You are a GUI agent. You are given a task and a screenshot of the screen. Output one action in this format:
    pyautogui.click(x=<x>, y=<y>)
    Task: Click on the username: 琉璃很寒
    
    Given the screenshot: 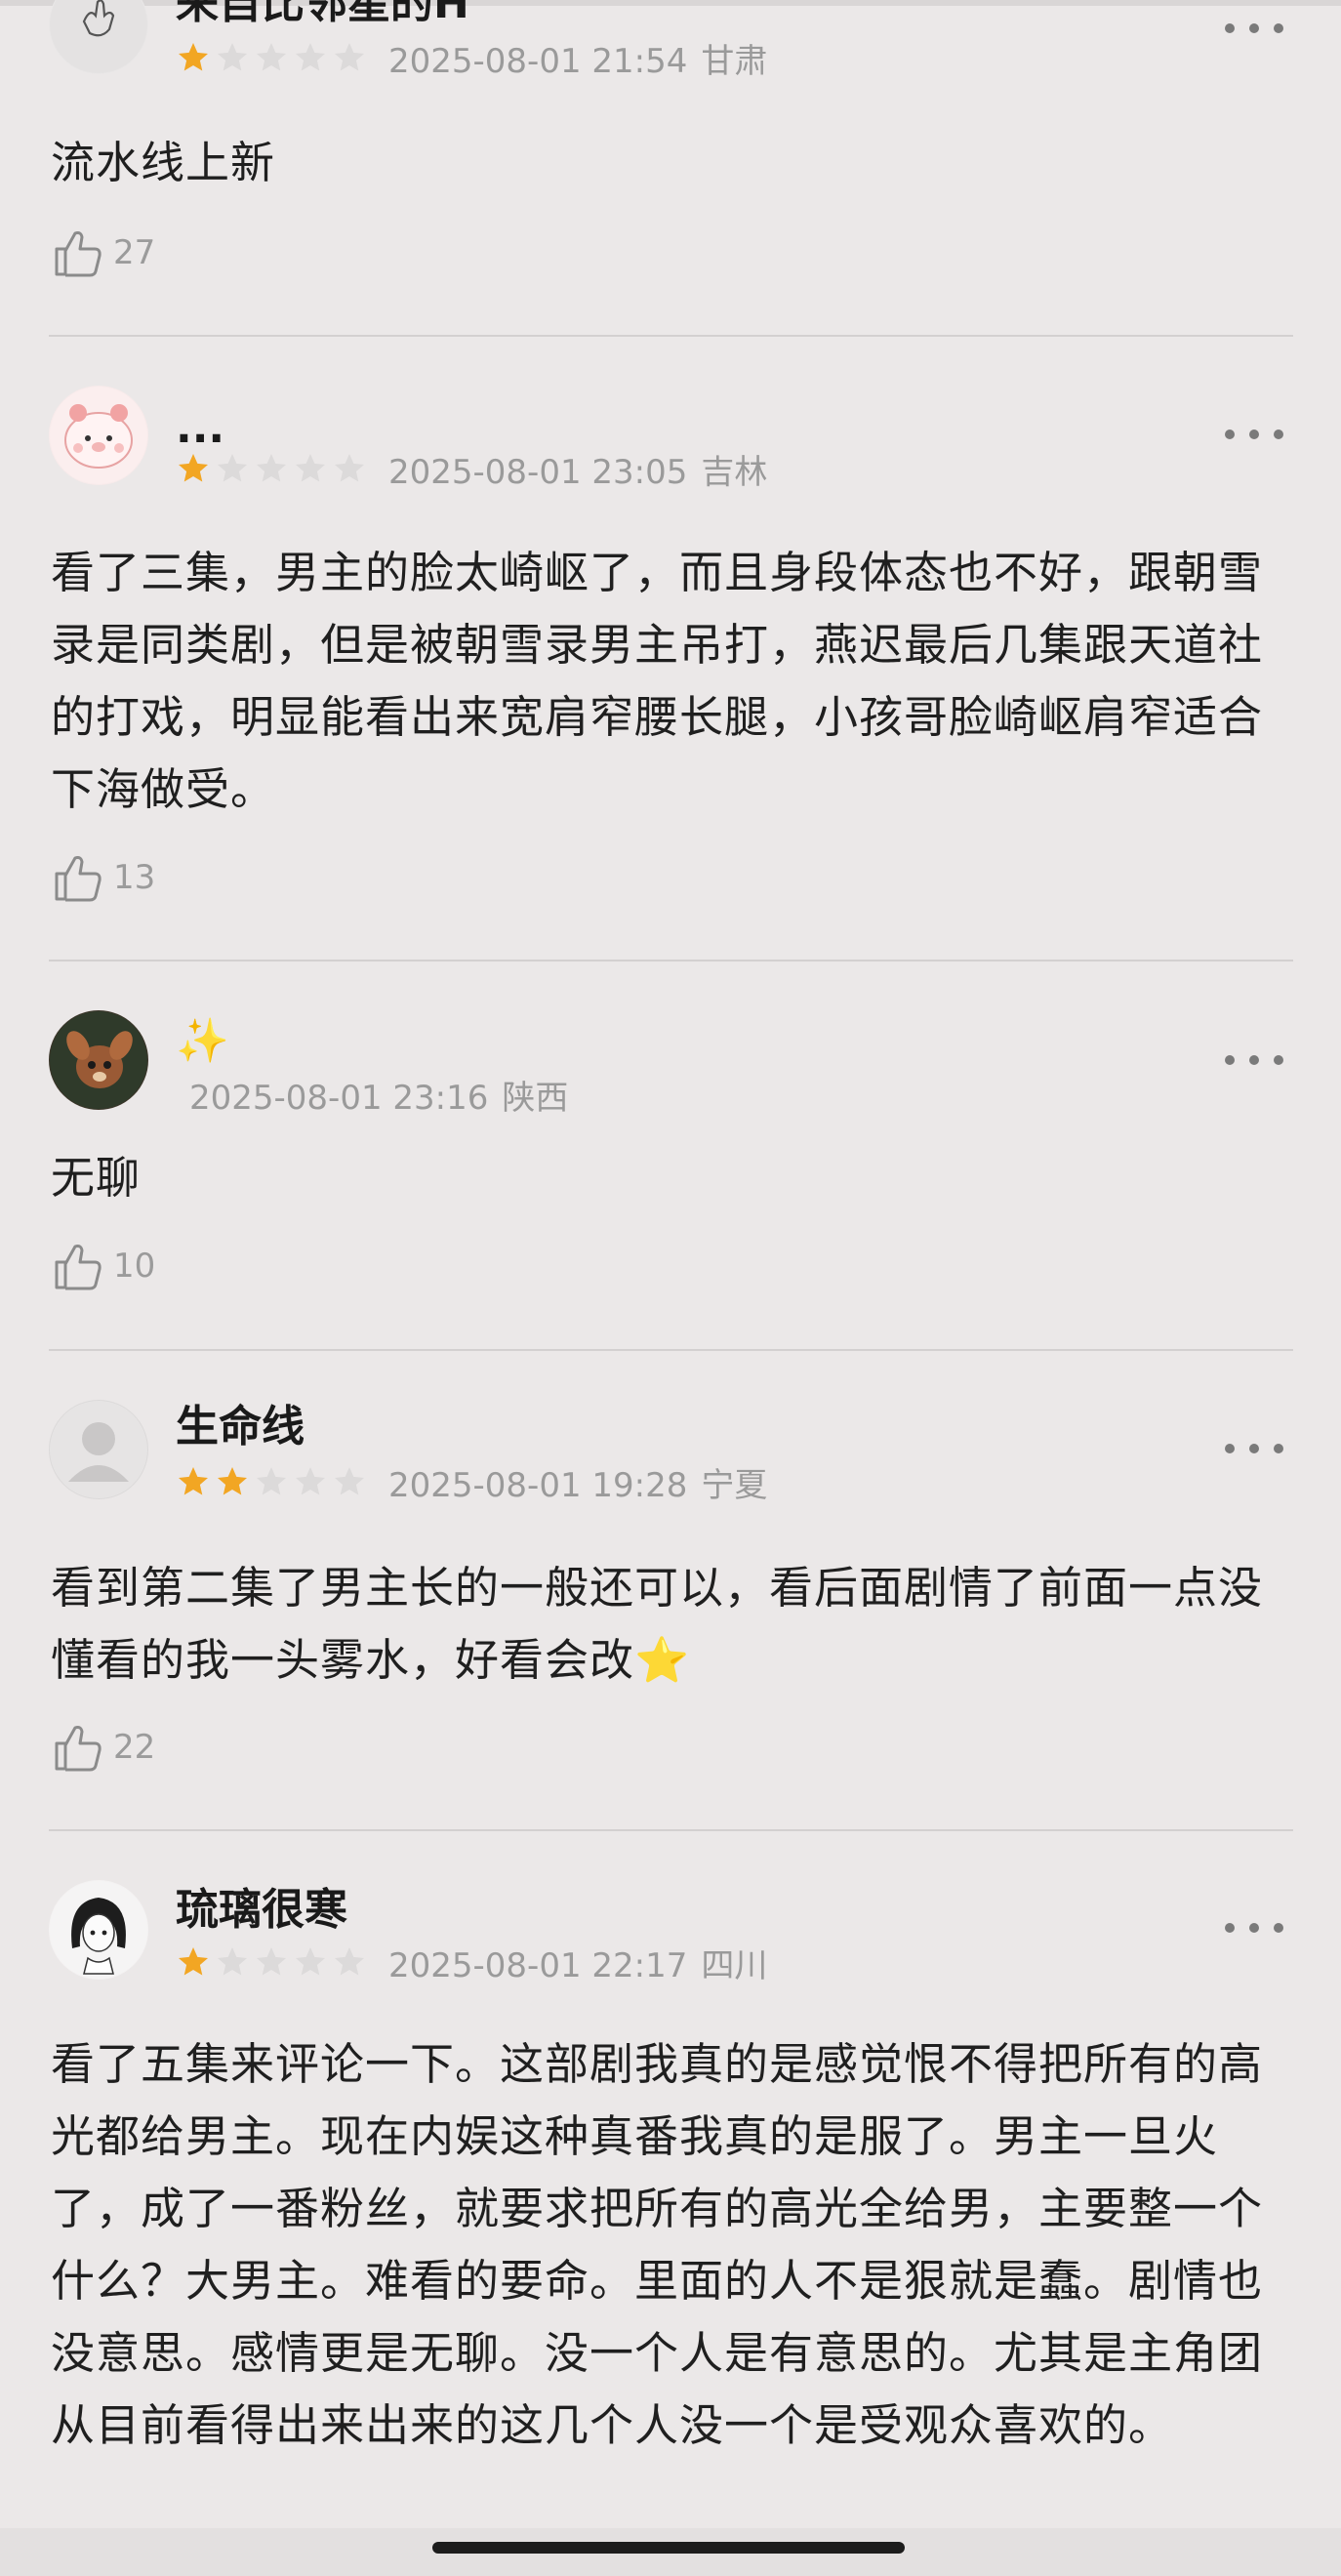 What is the action you would take?
    pyautogui.click(x=261, y=1910)
    